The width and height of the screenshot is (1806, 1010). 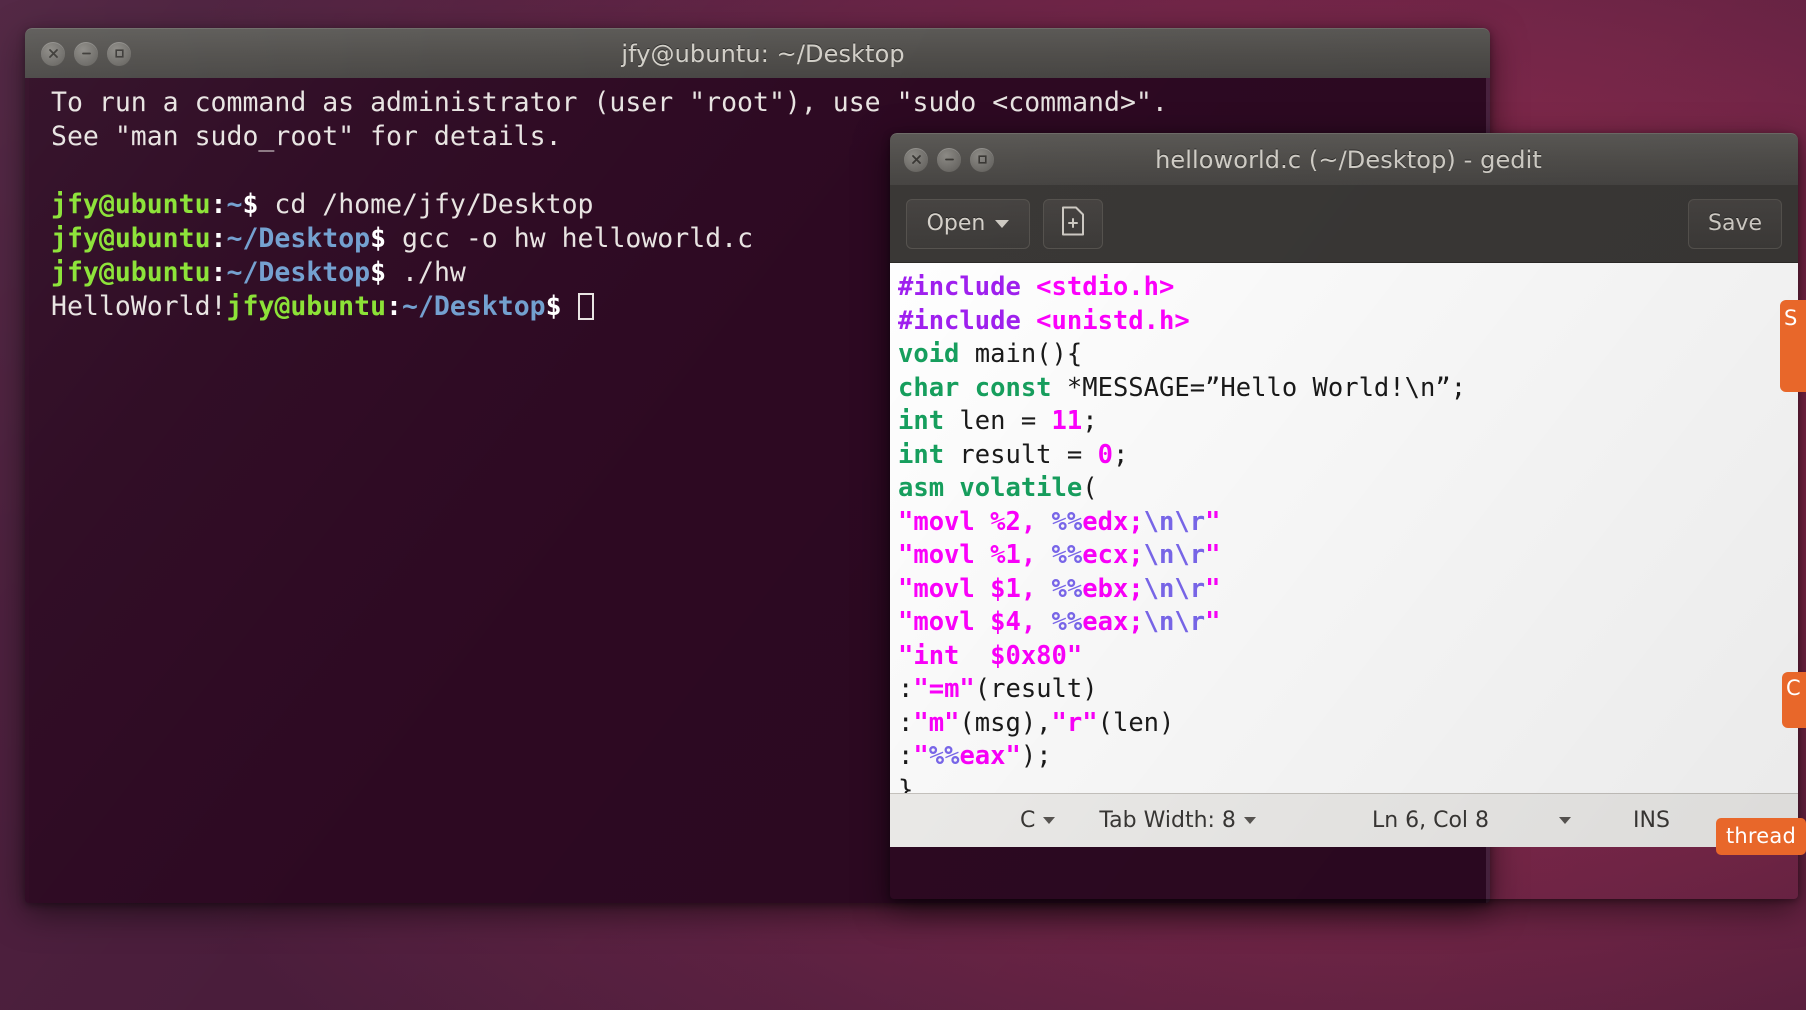 I want to click on code-line: :"%%eax");, so click(x=1348, y=757).